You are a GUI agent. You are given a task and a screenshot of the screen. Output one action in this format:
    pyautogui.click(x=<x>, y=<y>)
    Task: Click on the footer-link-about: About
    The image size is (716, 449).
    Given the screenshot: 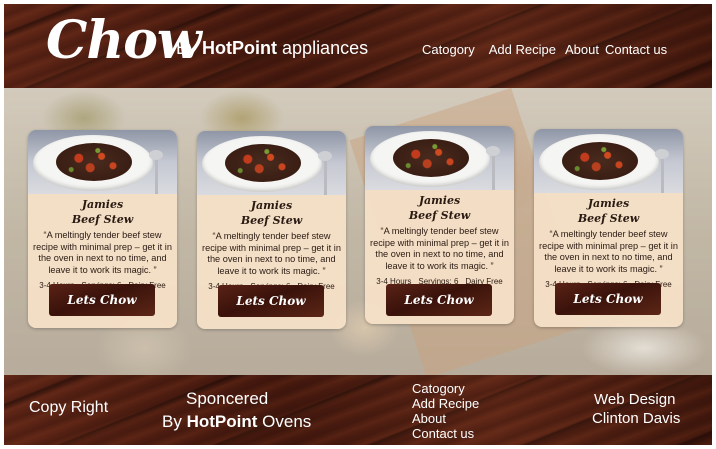 What is the action you would take?
    pyautogui.click(x=445, y=418)
    